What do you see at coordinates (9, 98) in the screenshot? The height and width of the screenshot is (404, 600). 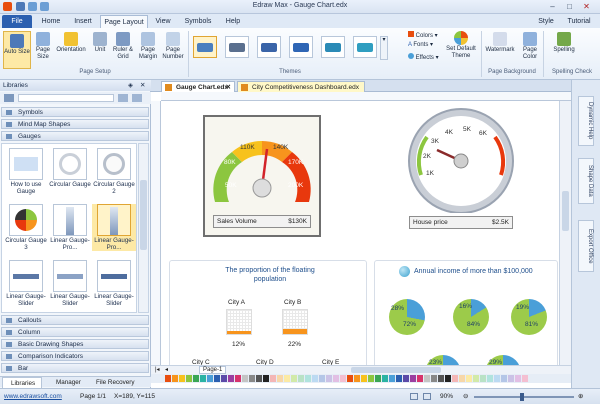 I see `library-menu-icon` at bounding box center [9, 98].